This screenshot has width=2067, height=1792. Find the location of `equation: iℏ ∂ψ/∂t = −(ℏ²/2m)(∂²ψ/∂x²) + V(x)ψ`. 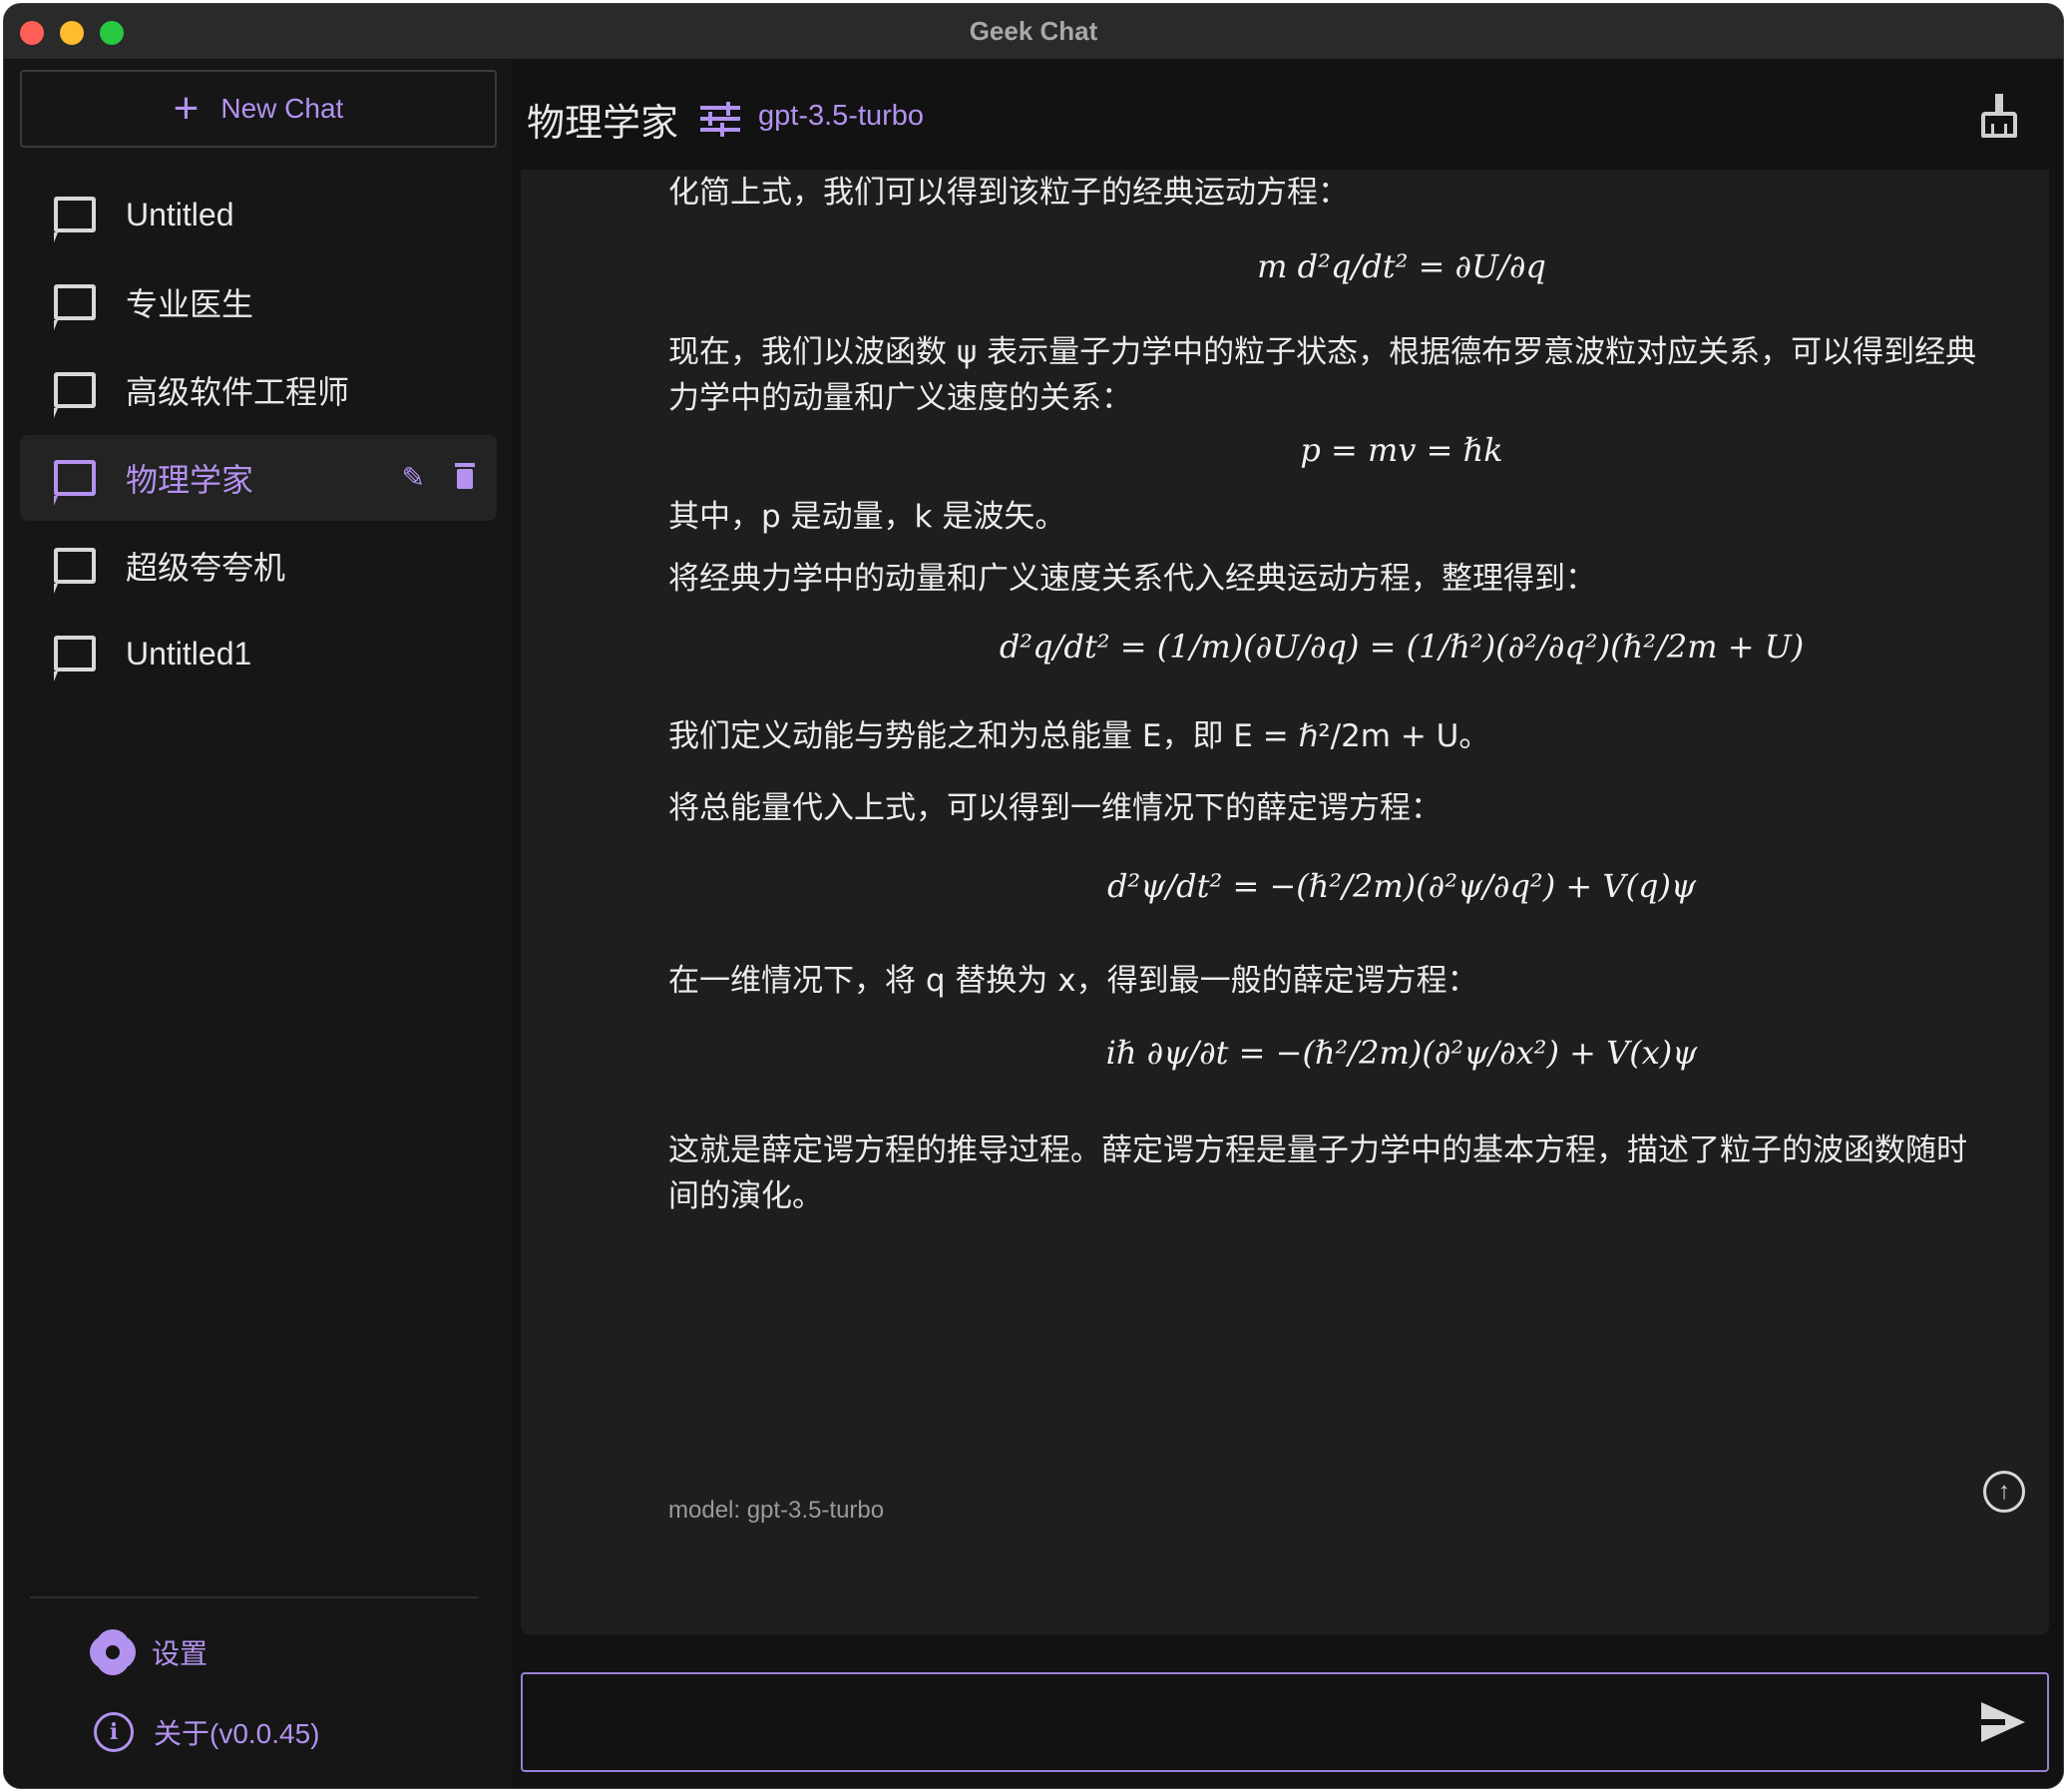

equation: iℏ ∂ψ/∂t = −(ℏ²/2m)(∂²ψ/∂x²) + V(x)ψ is located at coordinates (1401, 1053).